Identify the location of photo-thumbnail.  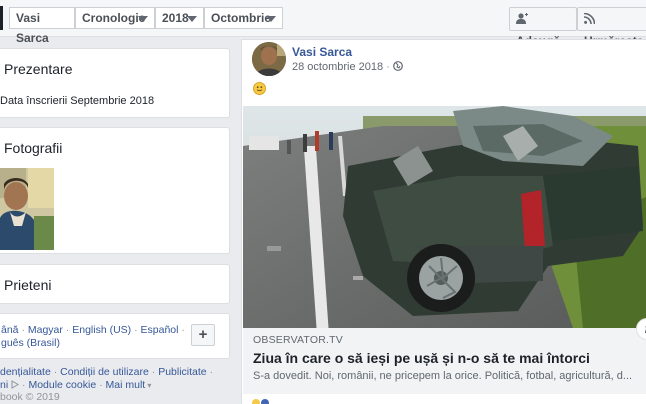
(27, 209).